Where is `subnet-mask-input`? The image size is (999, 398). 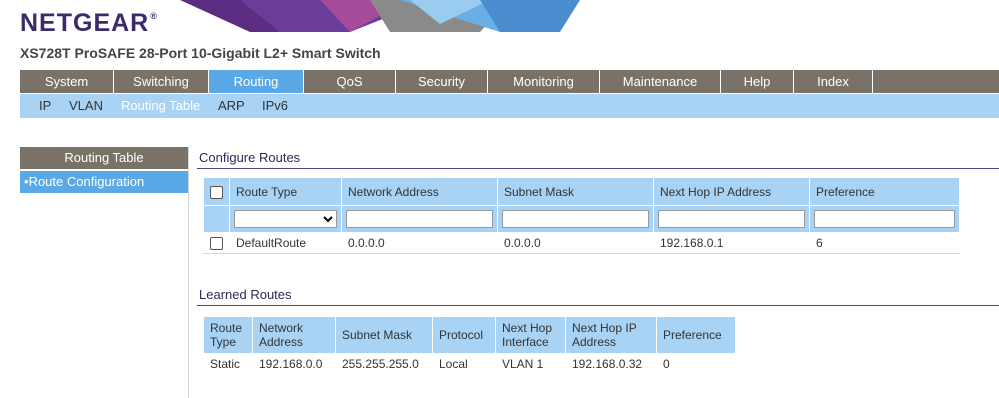
subnet-mask-input is located at coordinates (575, 219).